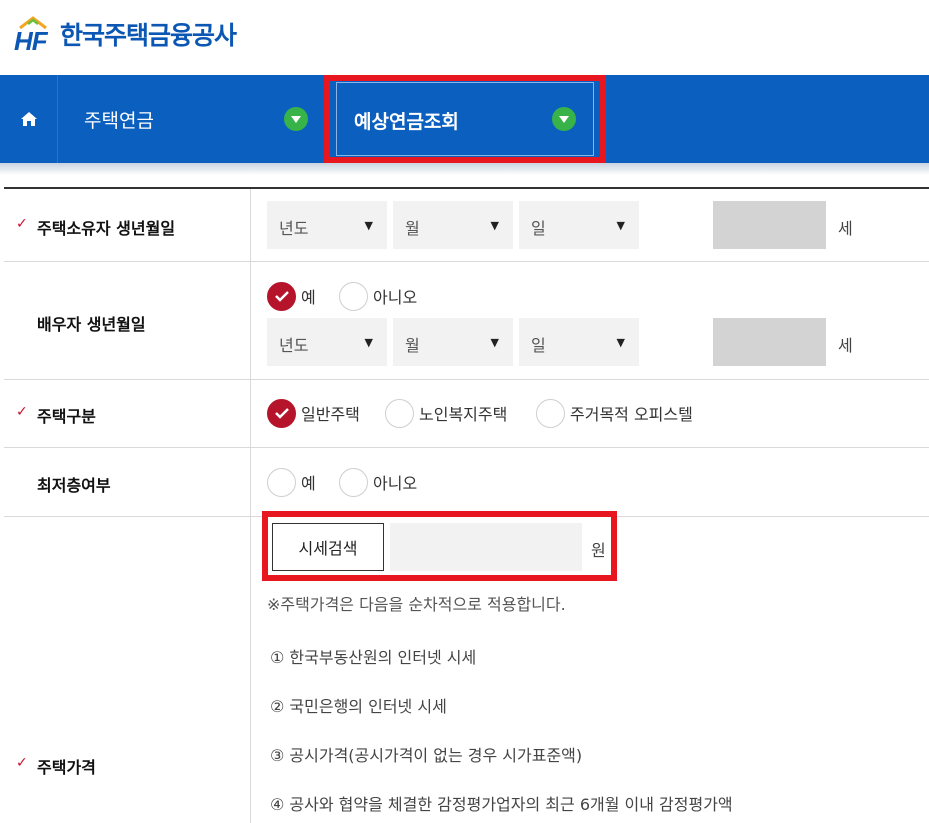  What do you see at coordinates (327, 225) in the screenshot?
I see `owner-year-select: 년도 ▼` at bounding box center [327, 225].